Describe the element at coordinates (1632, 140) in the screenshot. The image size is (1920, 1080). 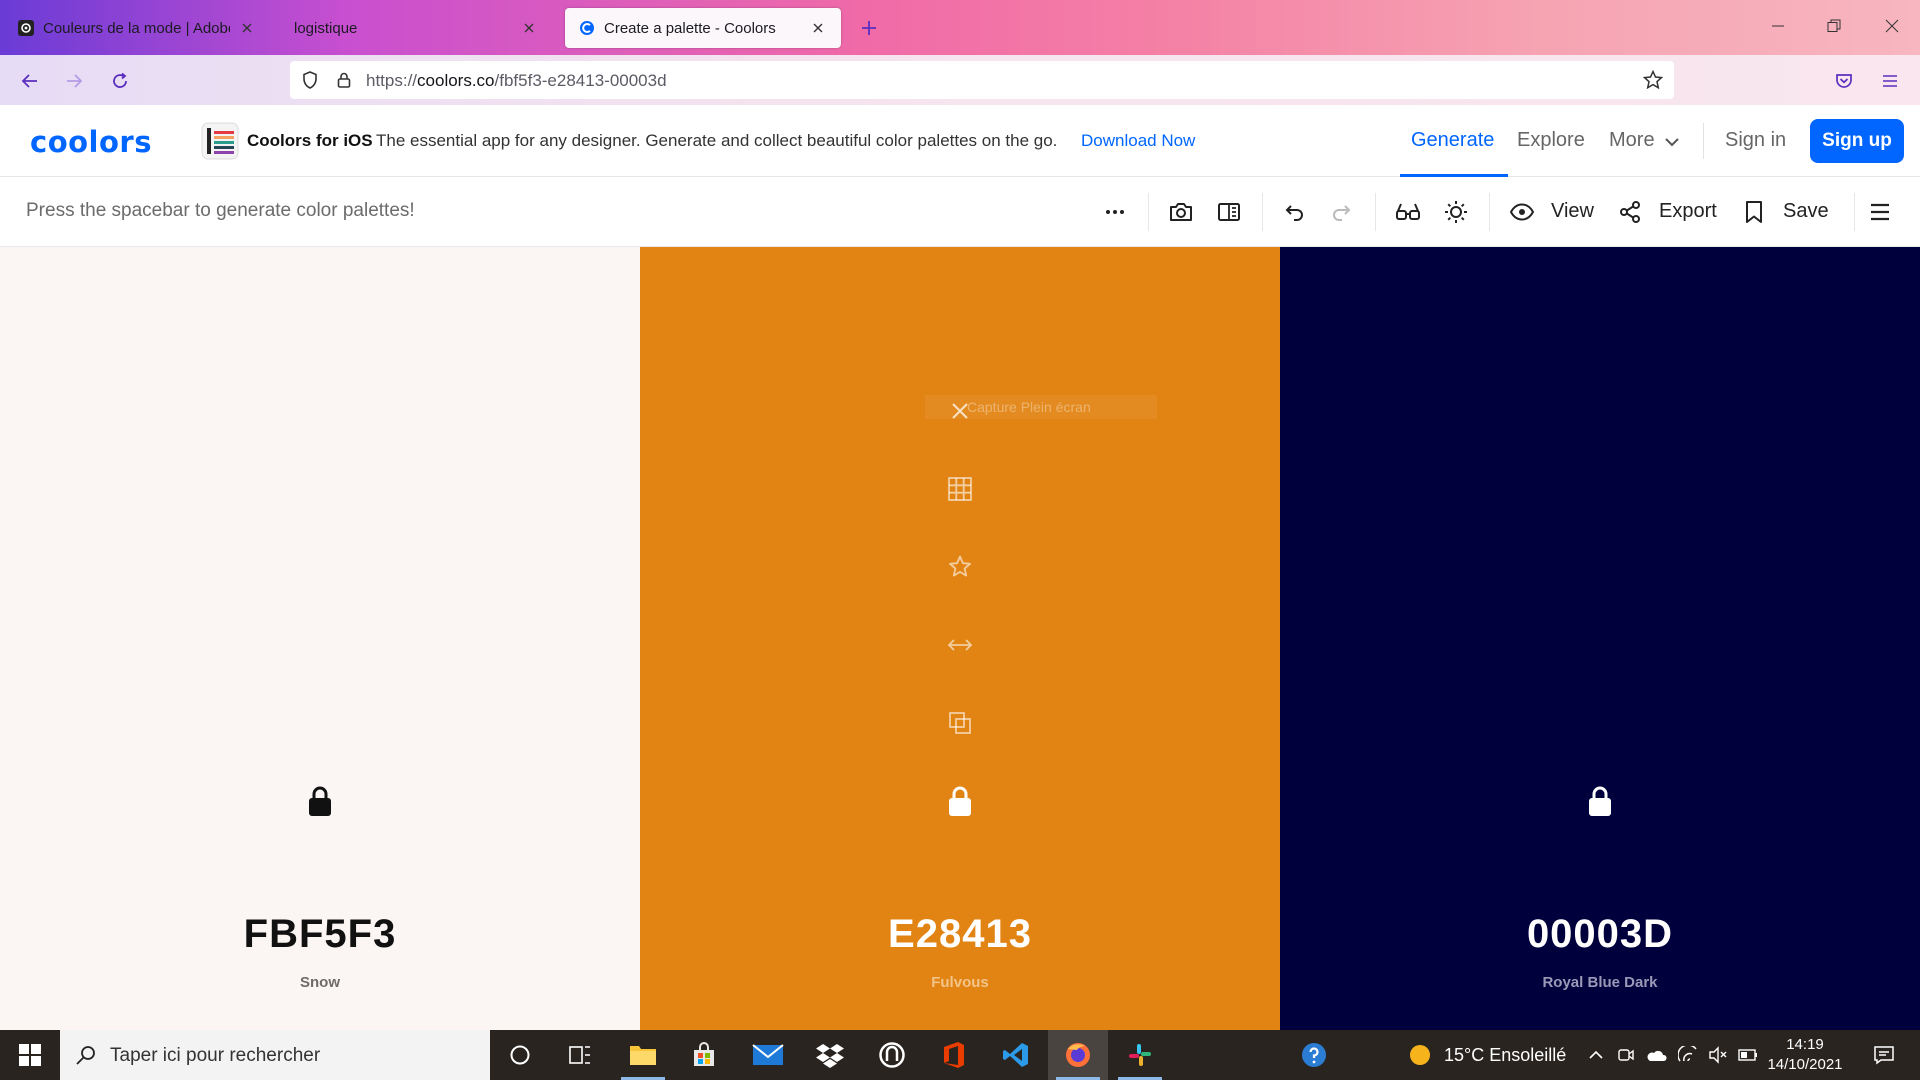
I see `nav-more: More` at that location.